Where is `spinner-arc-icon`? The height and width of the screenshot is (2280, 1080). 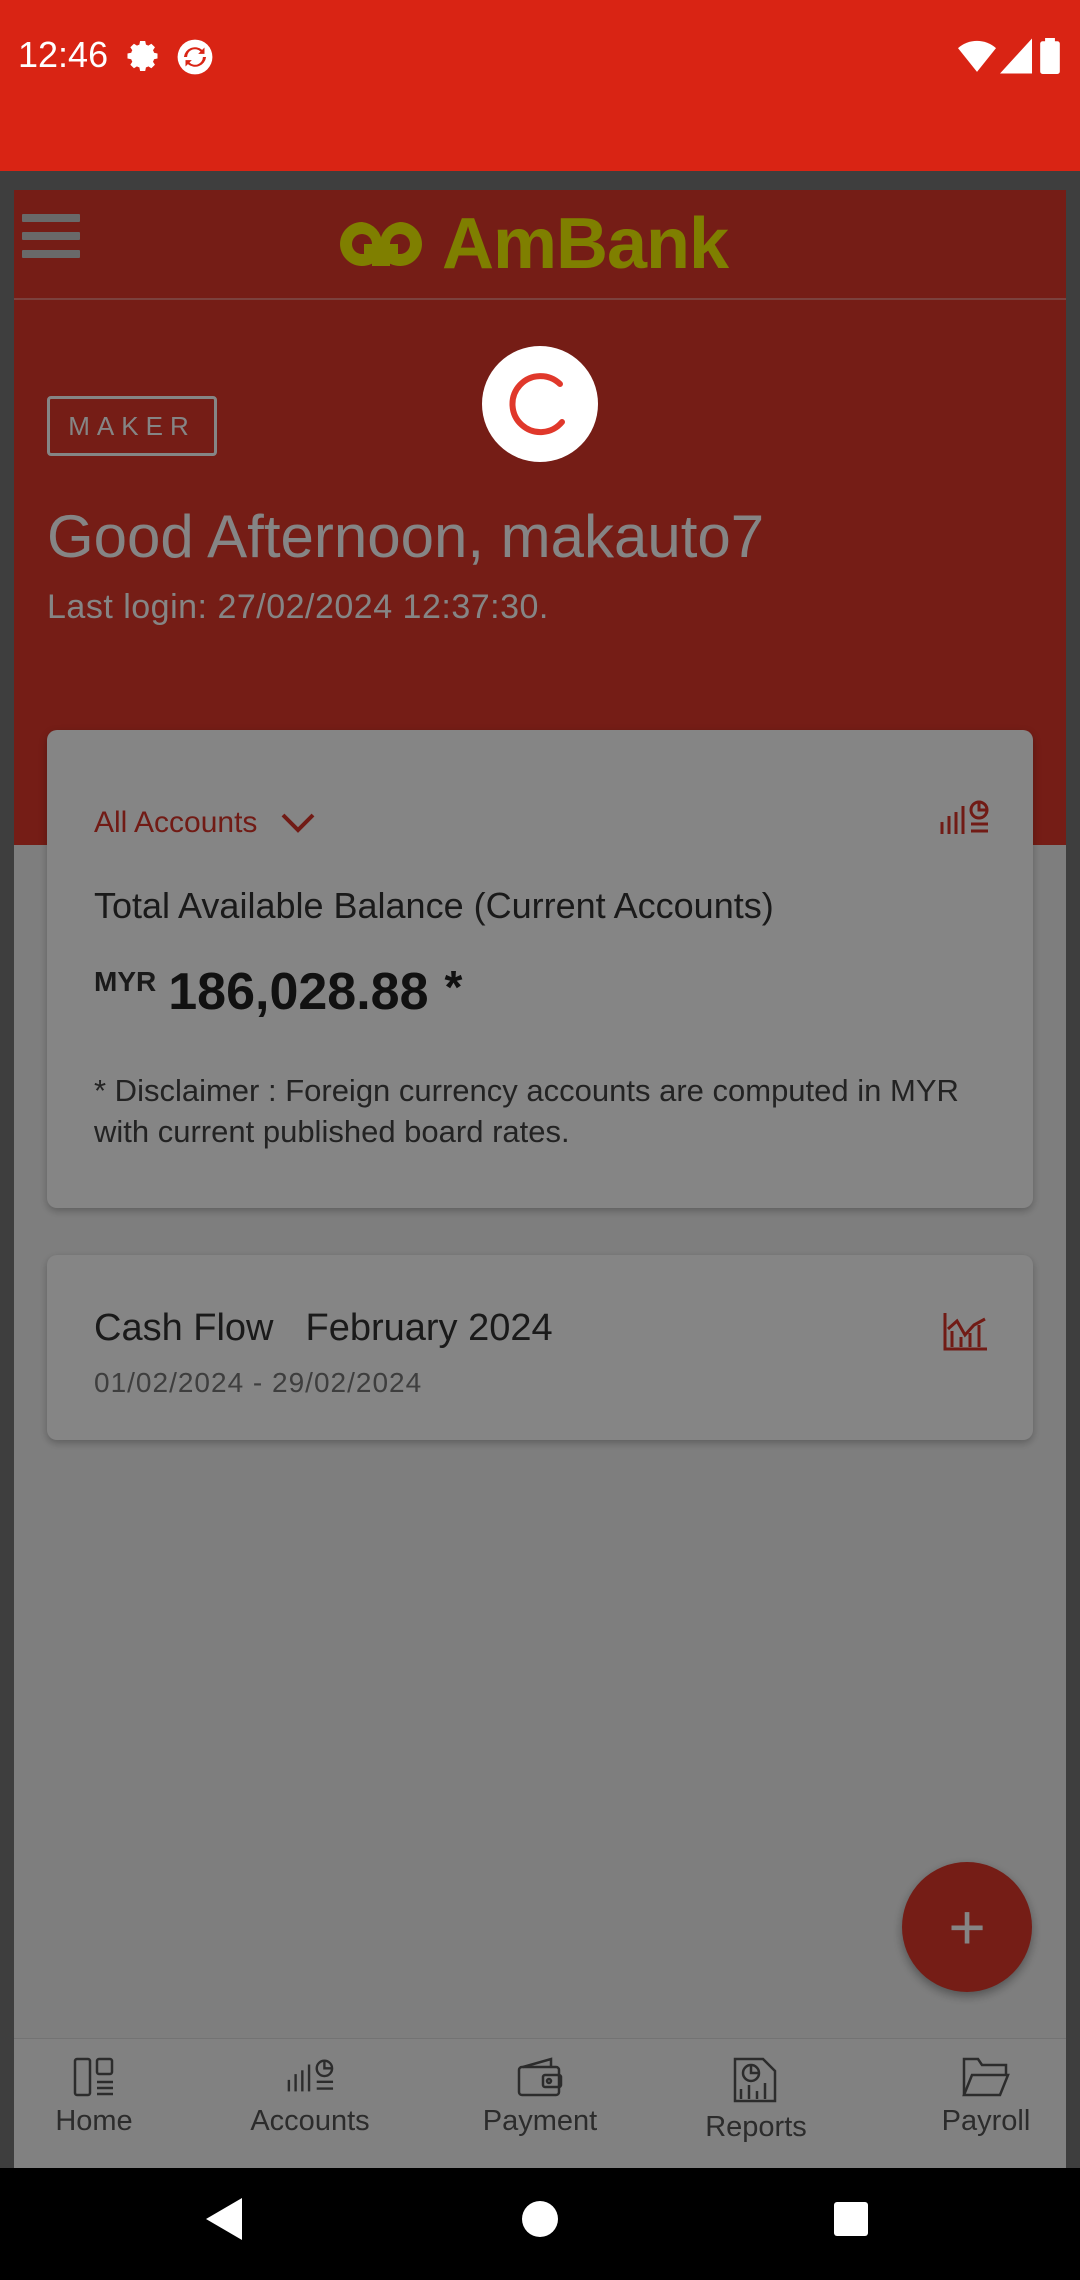
spinner-arc-icon is located at coordinates (537, 404).